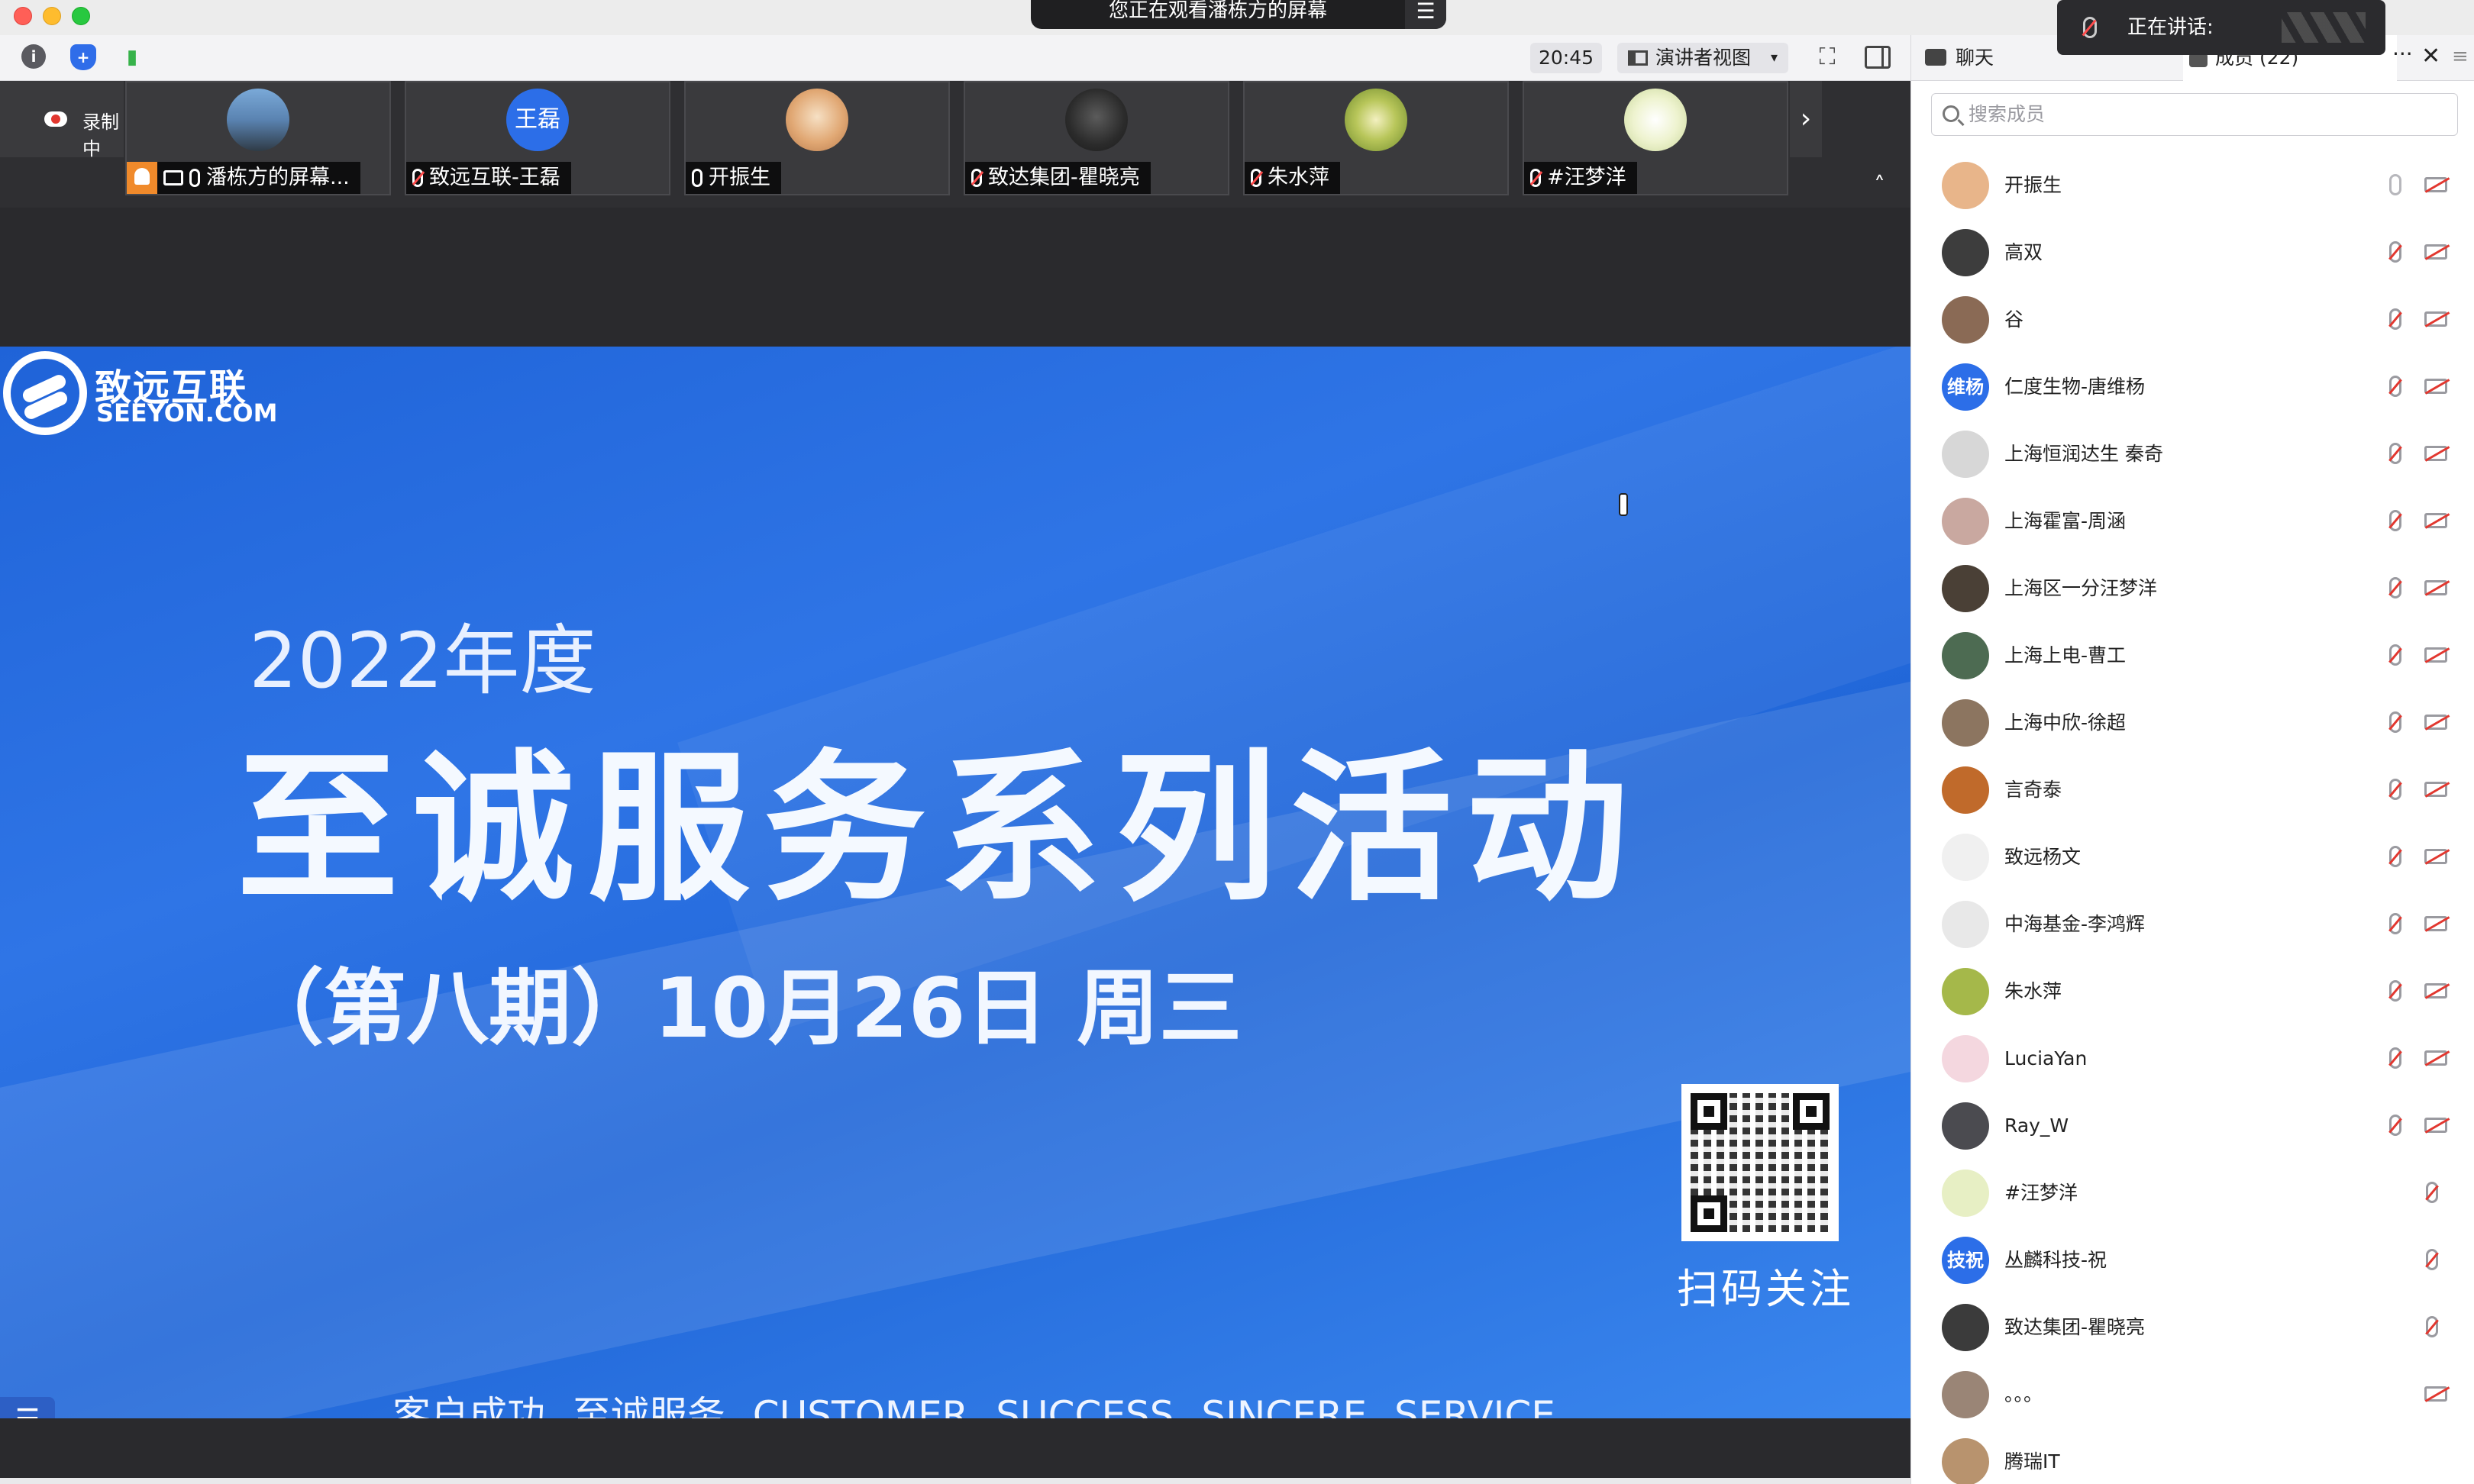  What do you see at coordinates (2395, 184) in the screenshot?
I see `microphone-icon` at bounding box center [2395, 184].